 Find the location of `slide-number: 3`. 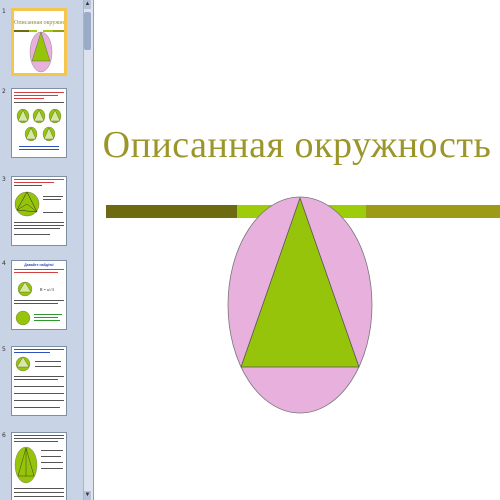

slide-number: 3 is located at coordinates (4, 179).